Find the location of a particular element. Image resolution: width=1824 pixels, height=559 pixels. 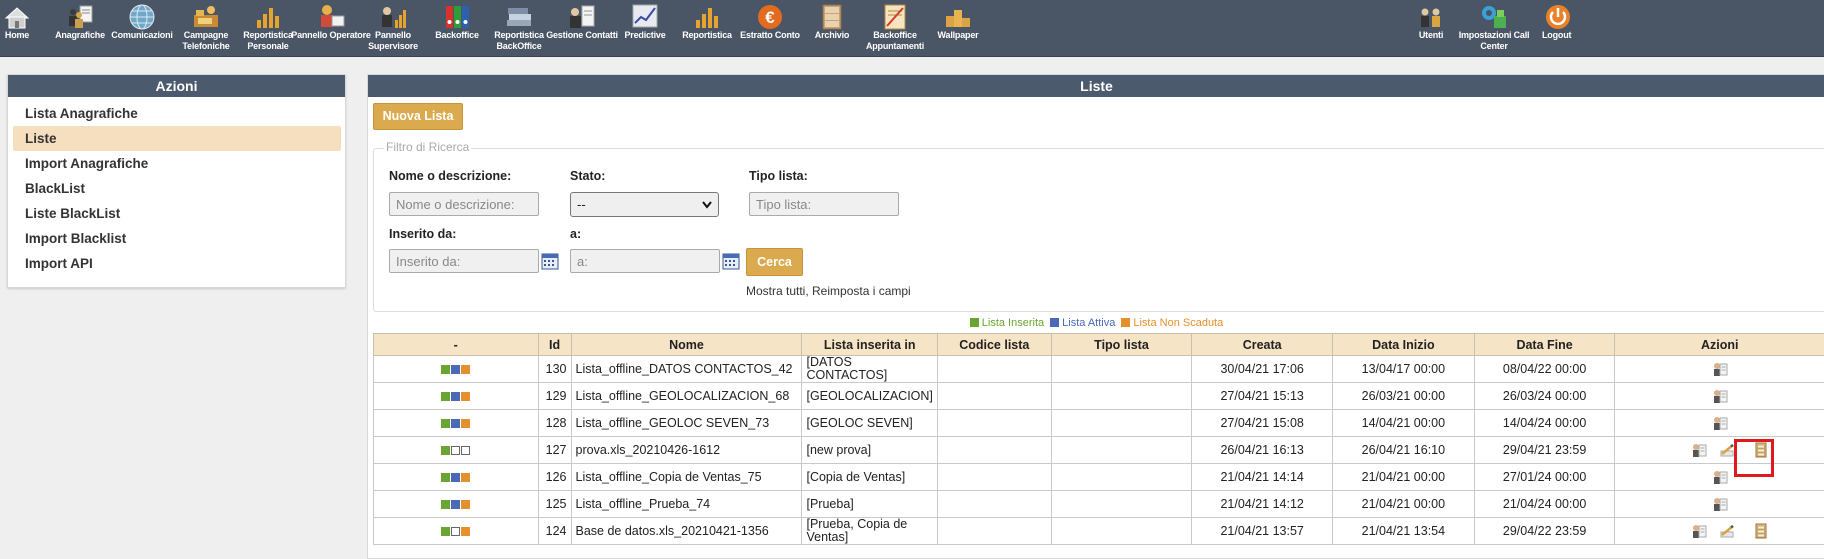

cell-name: prova.xls_20210426-1612 is located at coordinates (686, 450).